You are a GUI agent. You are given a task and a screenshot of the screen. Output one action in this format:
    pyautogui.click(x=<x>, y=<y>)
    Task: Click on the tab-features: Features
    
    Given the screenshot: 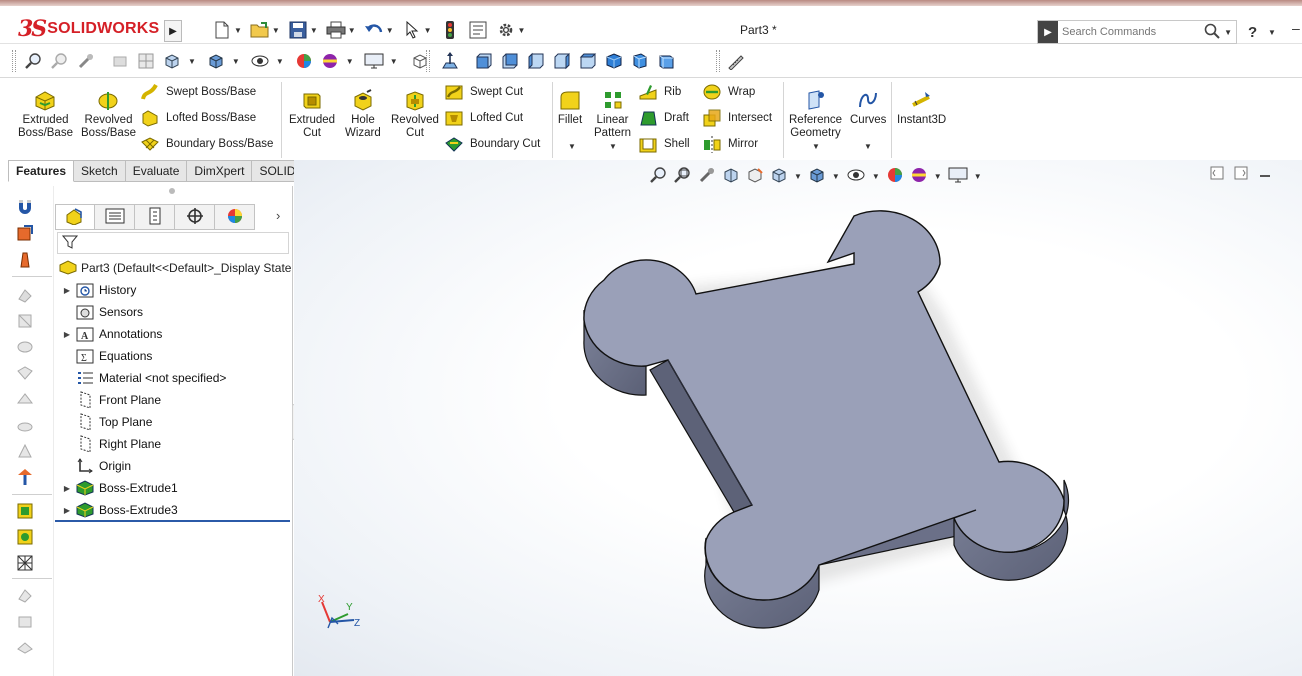 What is the action you would take?
    pyautogui.click(x=41, y=171)
    